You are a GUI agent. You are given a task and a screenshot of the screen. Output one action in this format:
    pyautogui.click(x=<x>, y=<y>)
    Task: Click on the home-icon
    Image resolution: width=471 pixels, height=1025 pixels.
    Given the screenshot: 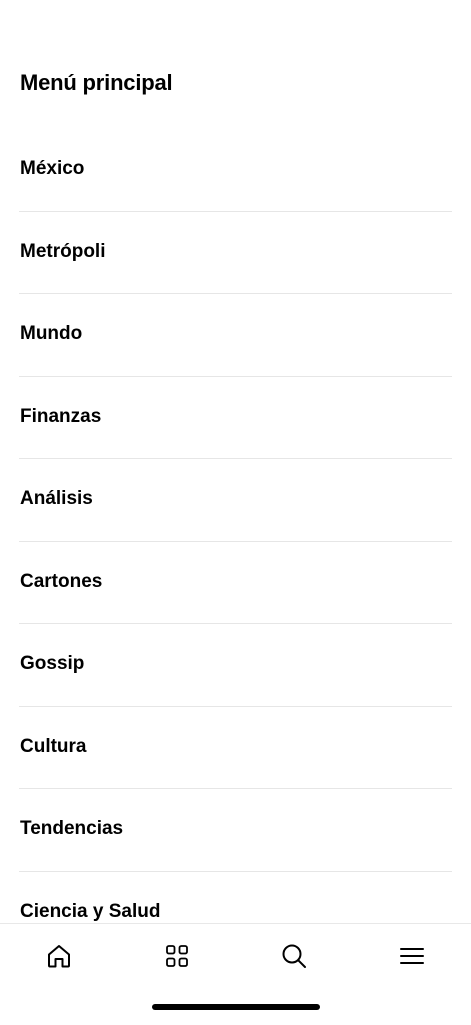 What is the action you would take?
    pyautogui.click(x=59, y=956)
    